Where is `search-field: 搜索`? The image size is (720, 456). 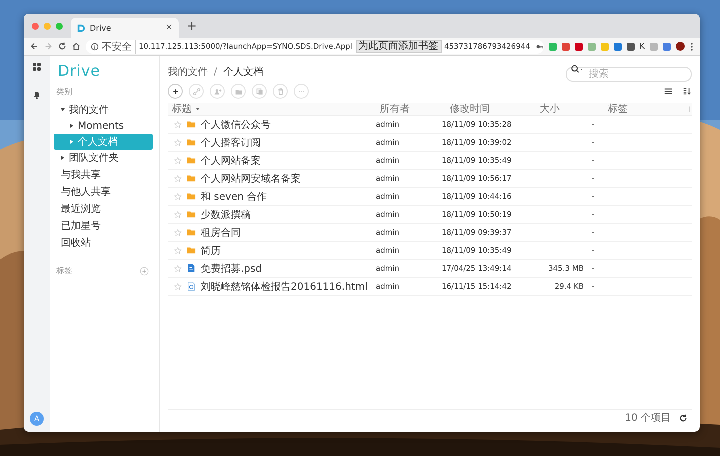 search-field: 搜索 is located at coordinates (629, 74).